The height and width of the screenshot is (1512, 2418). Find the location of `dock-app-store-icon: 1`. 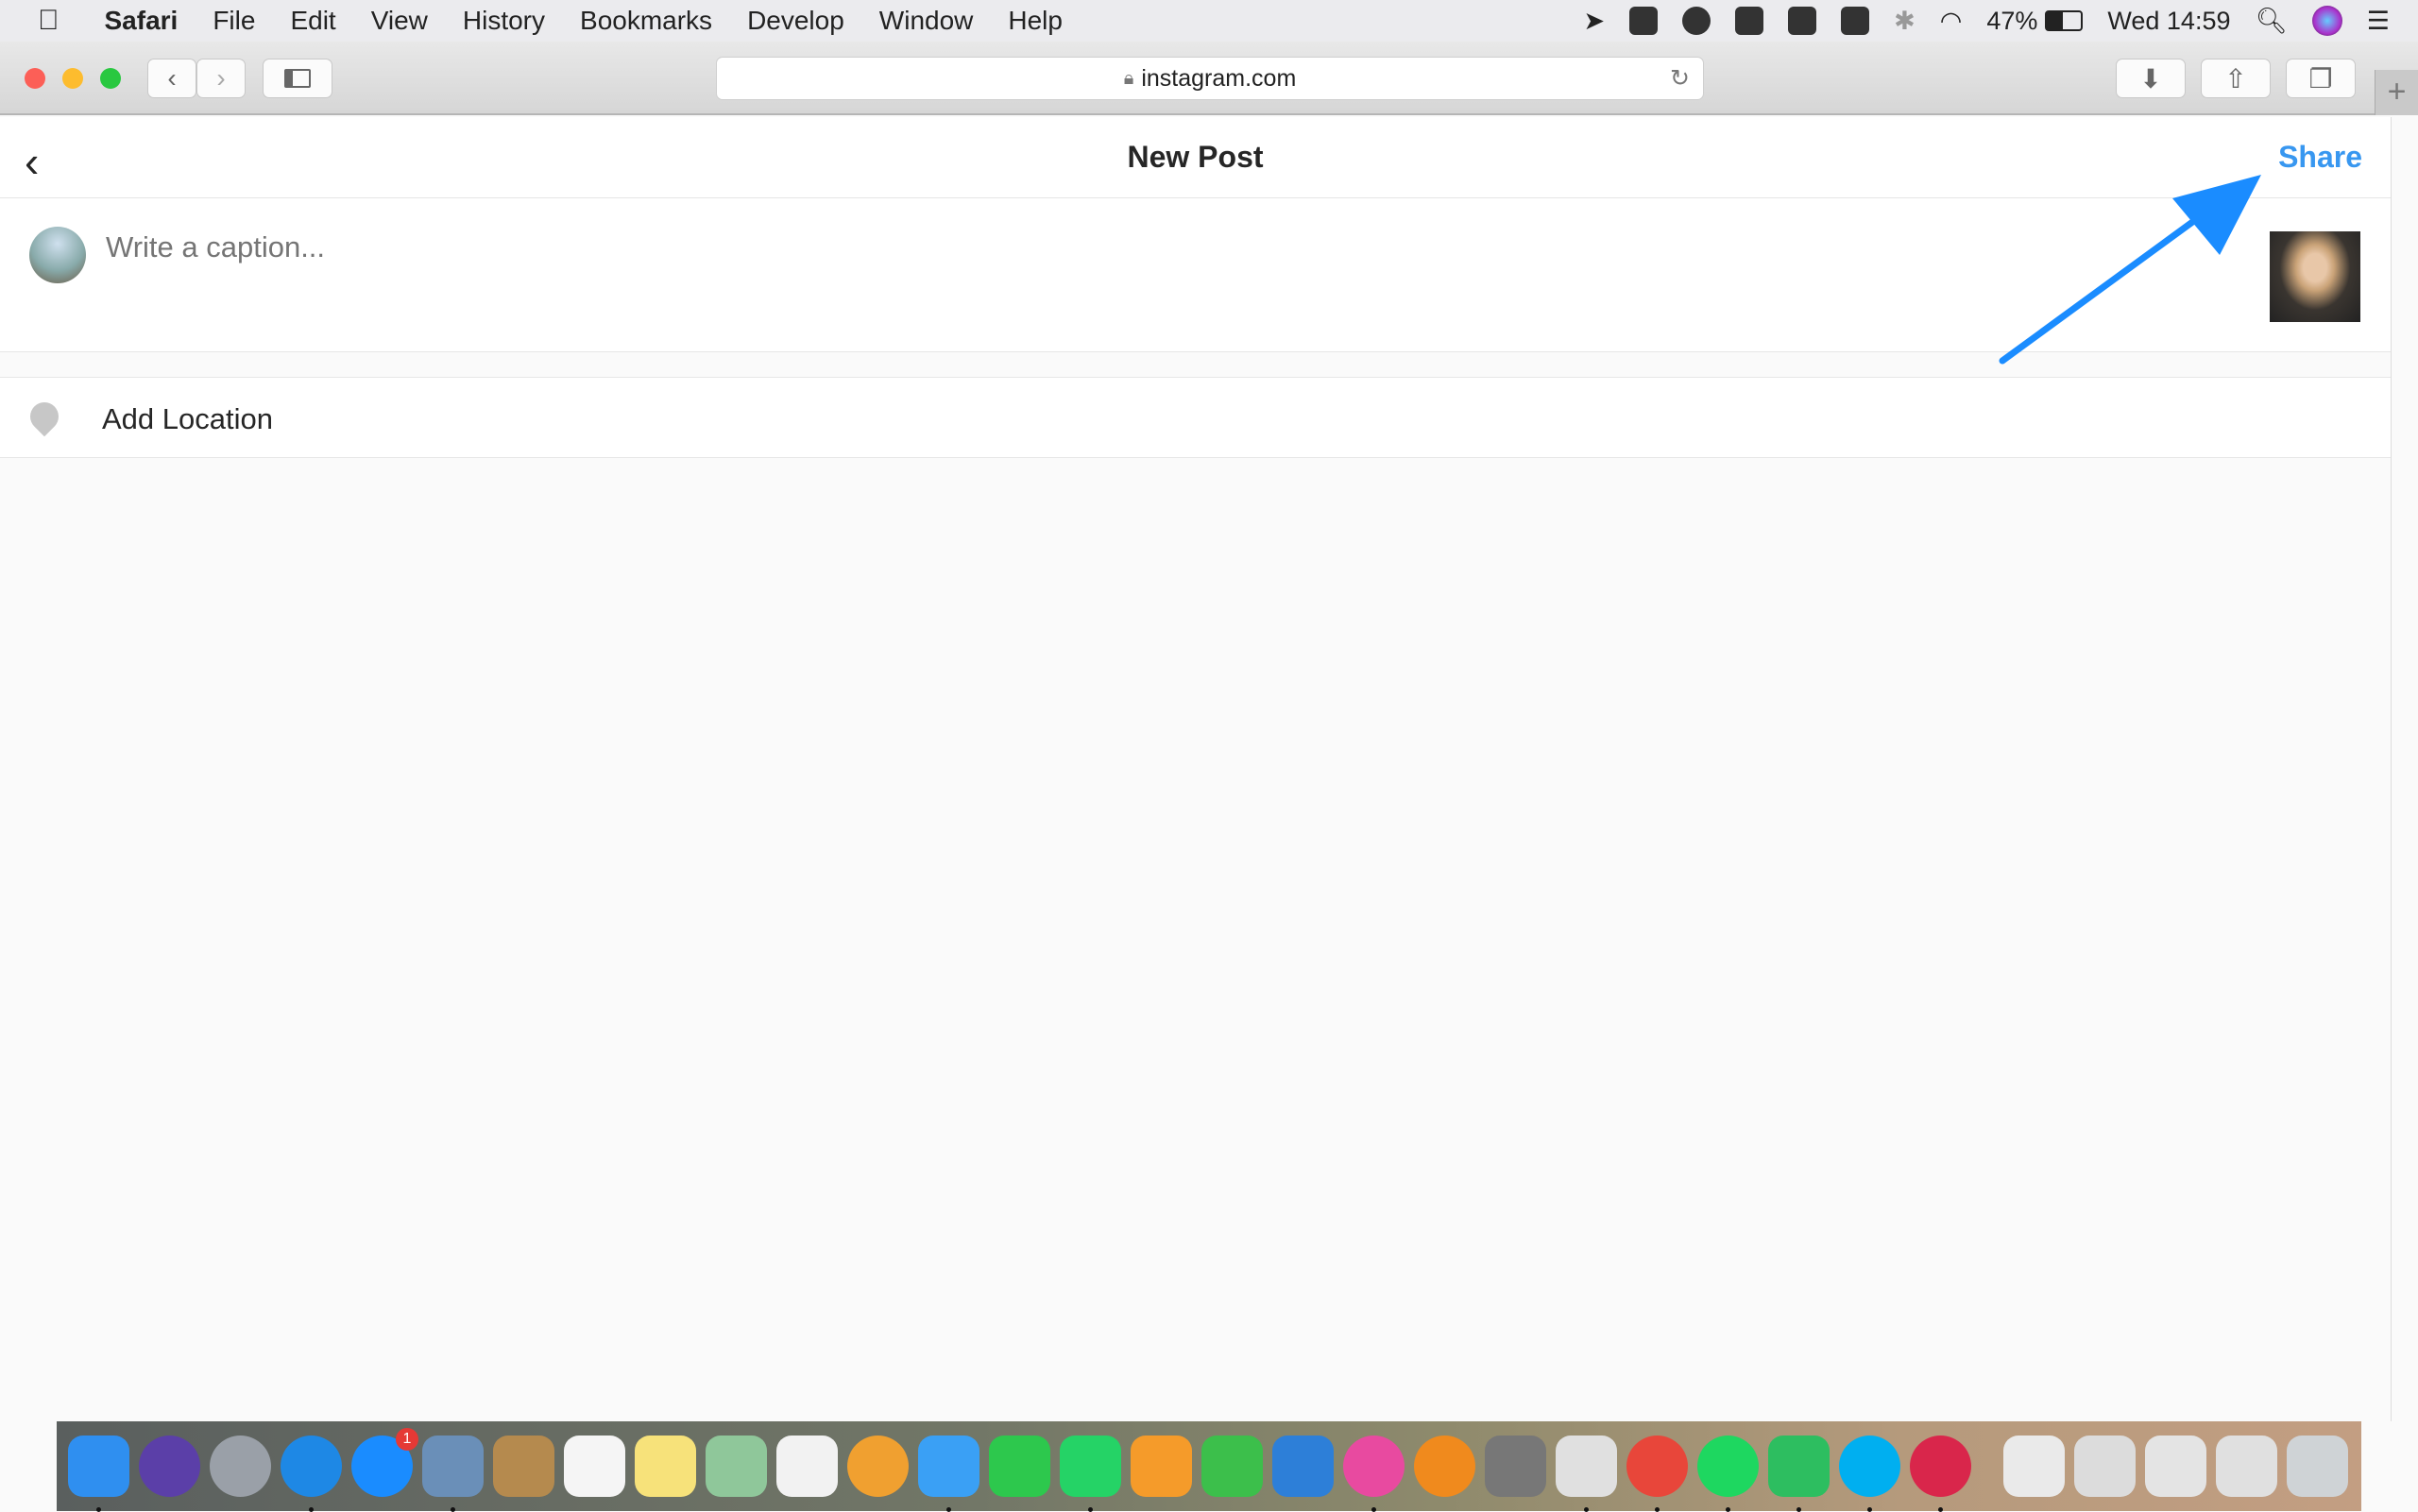

dock-app-store-icon: 1 is located at coordinates (385, 1462).